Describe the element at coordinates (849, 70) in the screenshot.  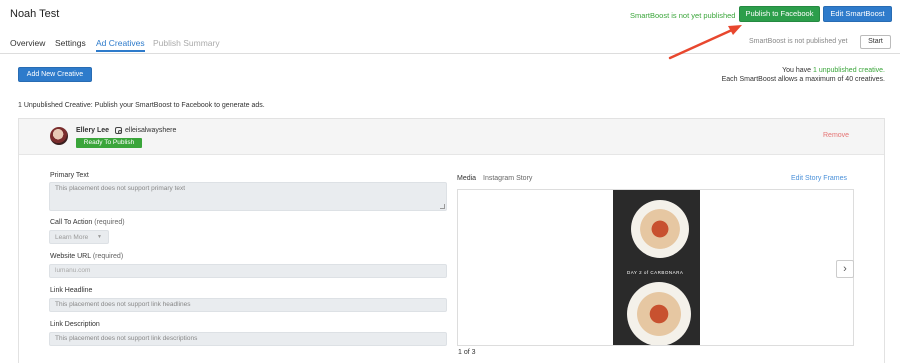
I see `unpublished-count-link: 1 unpublished creative.` at that location.